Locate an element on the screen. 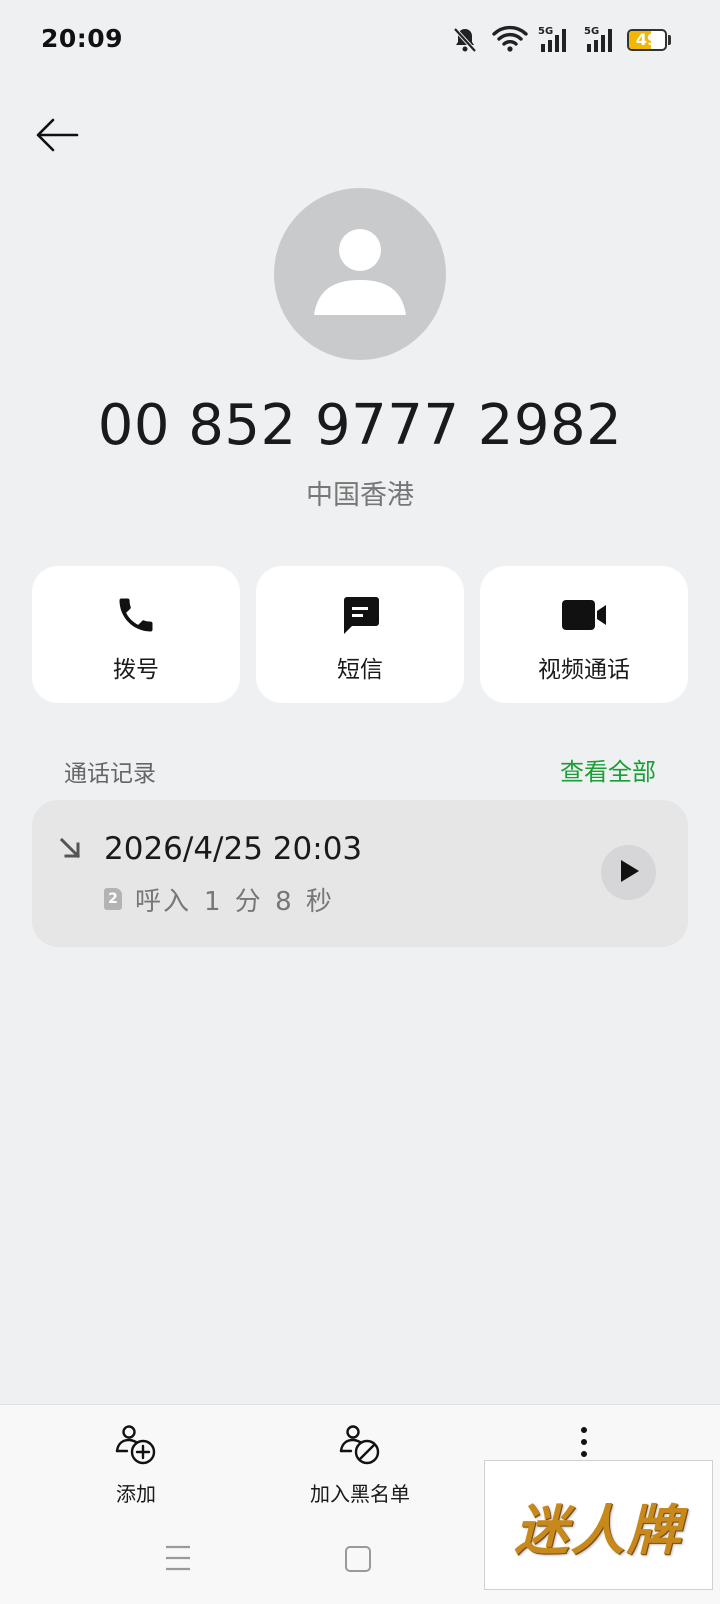 The height and width of the screenshot is (1604, 720). blacklist-label: 加入黑名单 is located at coordinates (360, 1494).